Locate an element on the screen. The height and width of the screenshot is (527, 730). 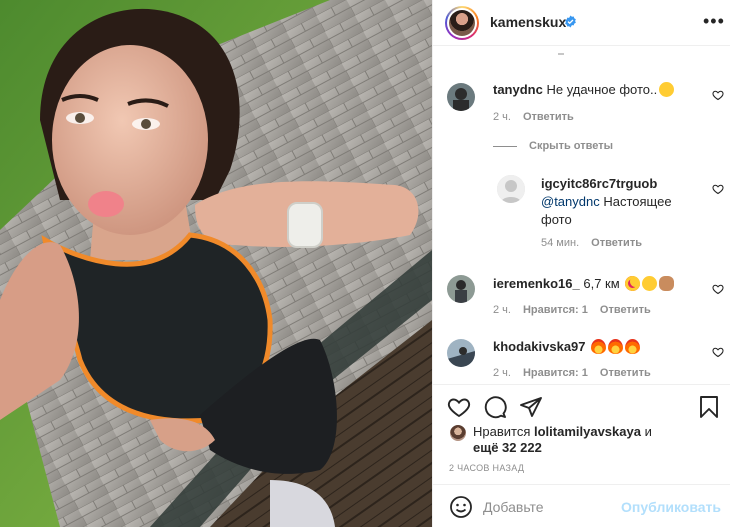
action-bar is located at coordinates (581, 405).